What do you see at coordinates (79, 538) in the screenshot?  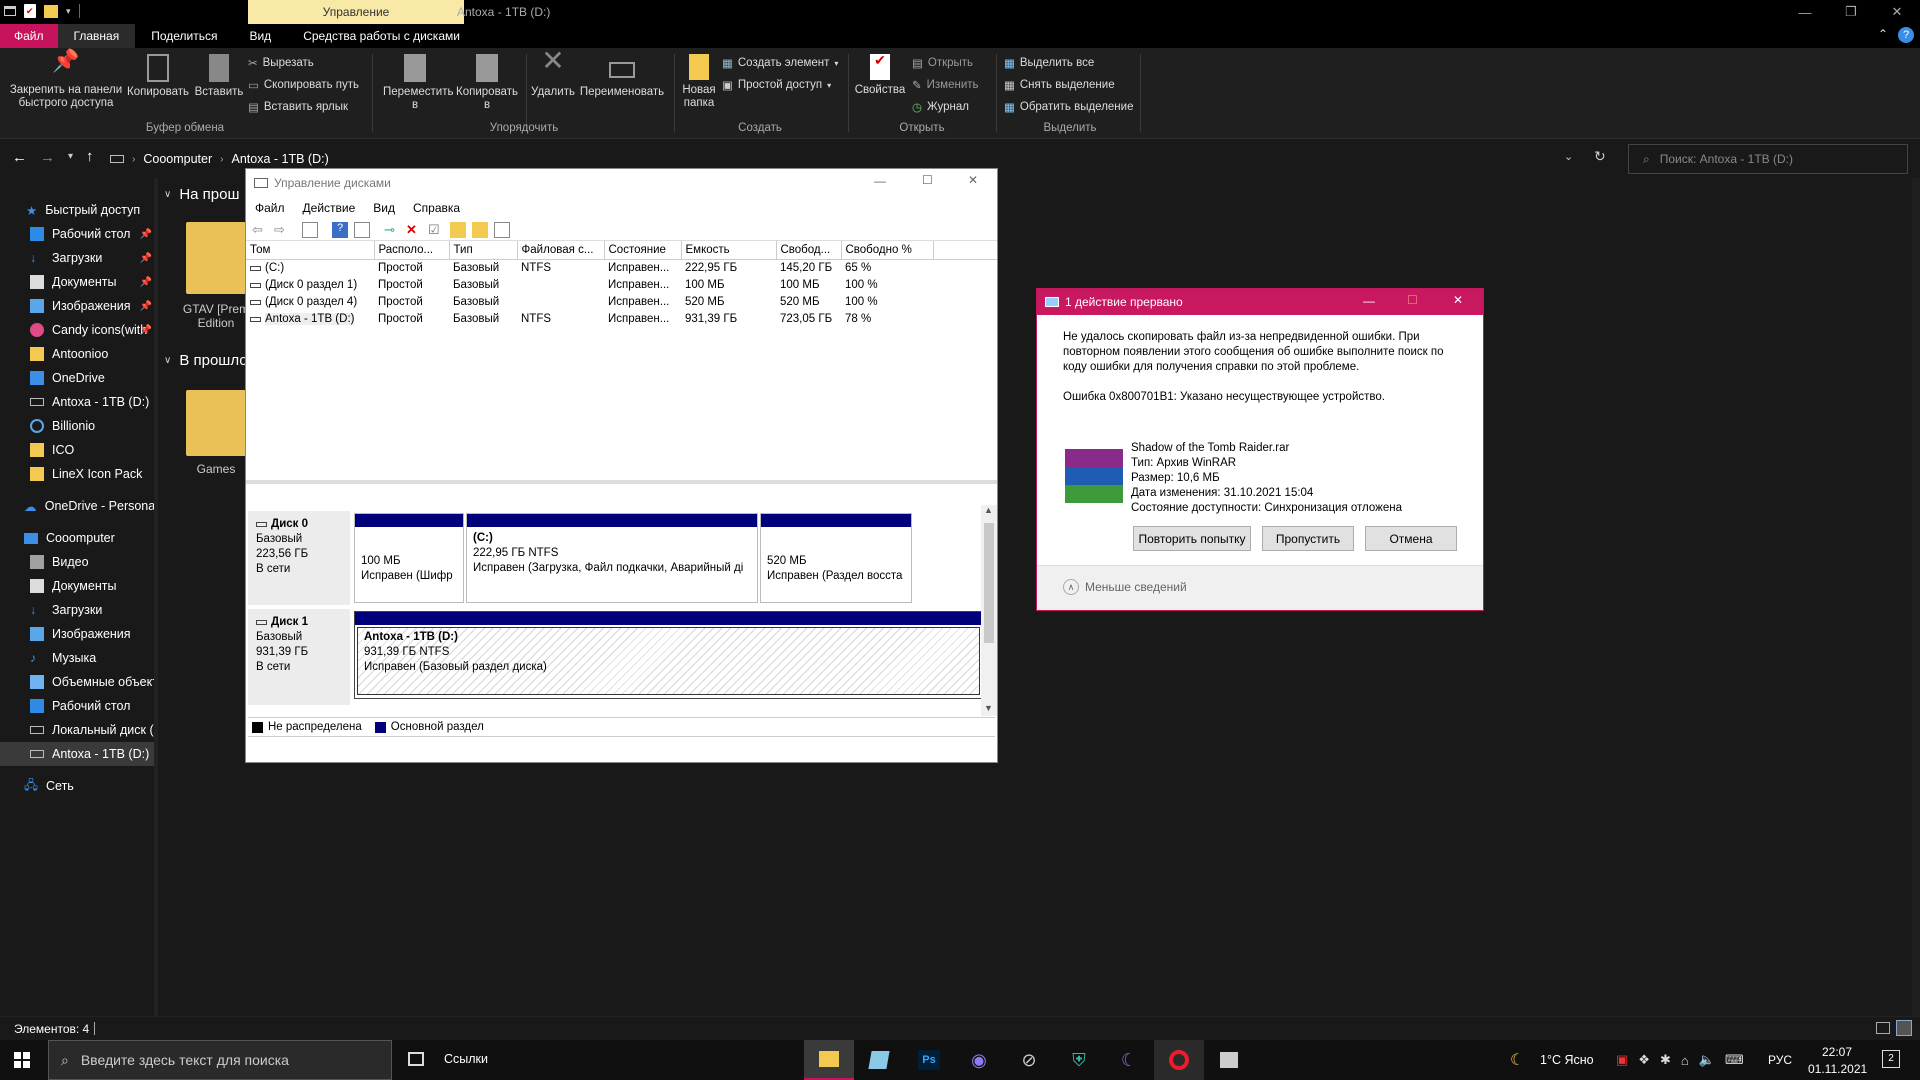 I see `nav-computer: Cooomputer` at bounding box center [79, 538].